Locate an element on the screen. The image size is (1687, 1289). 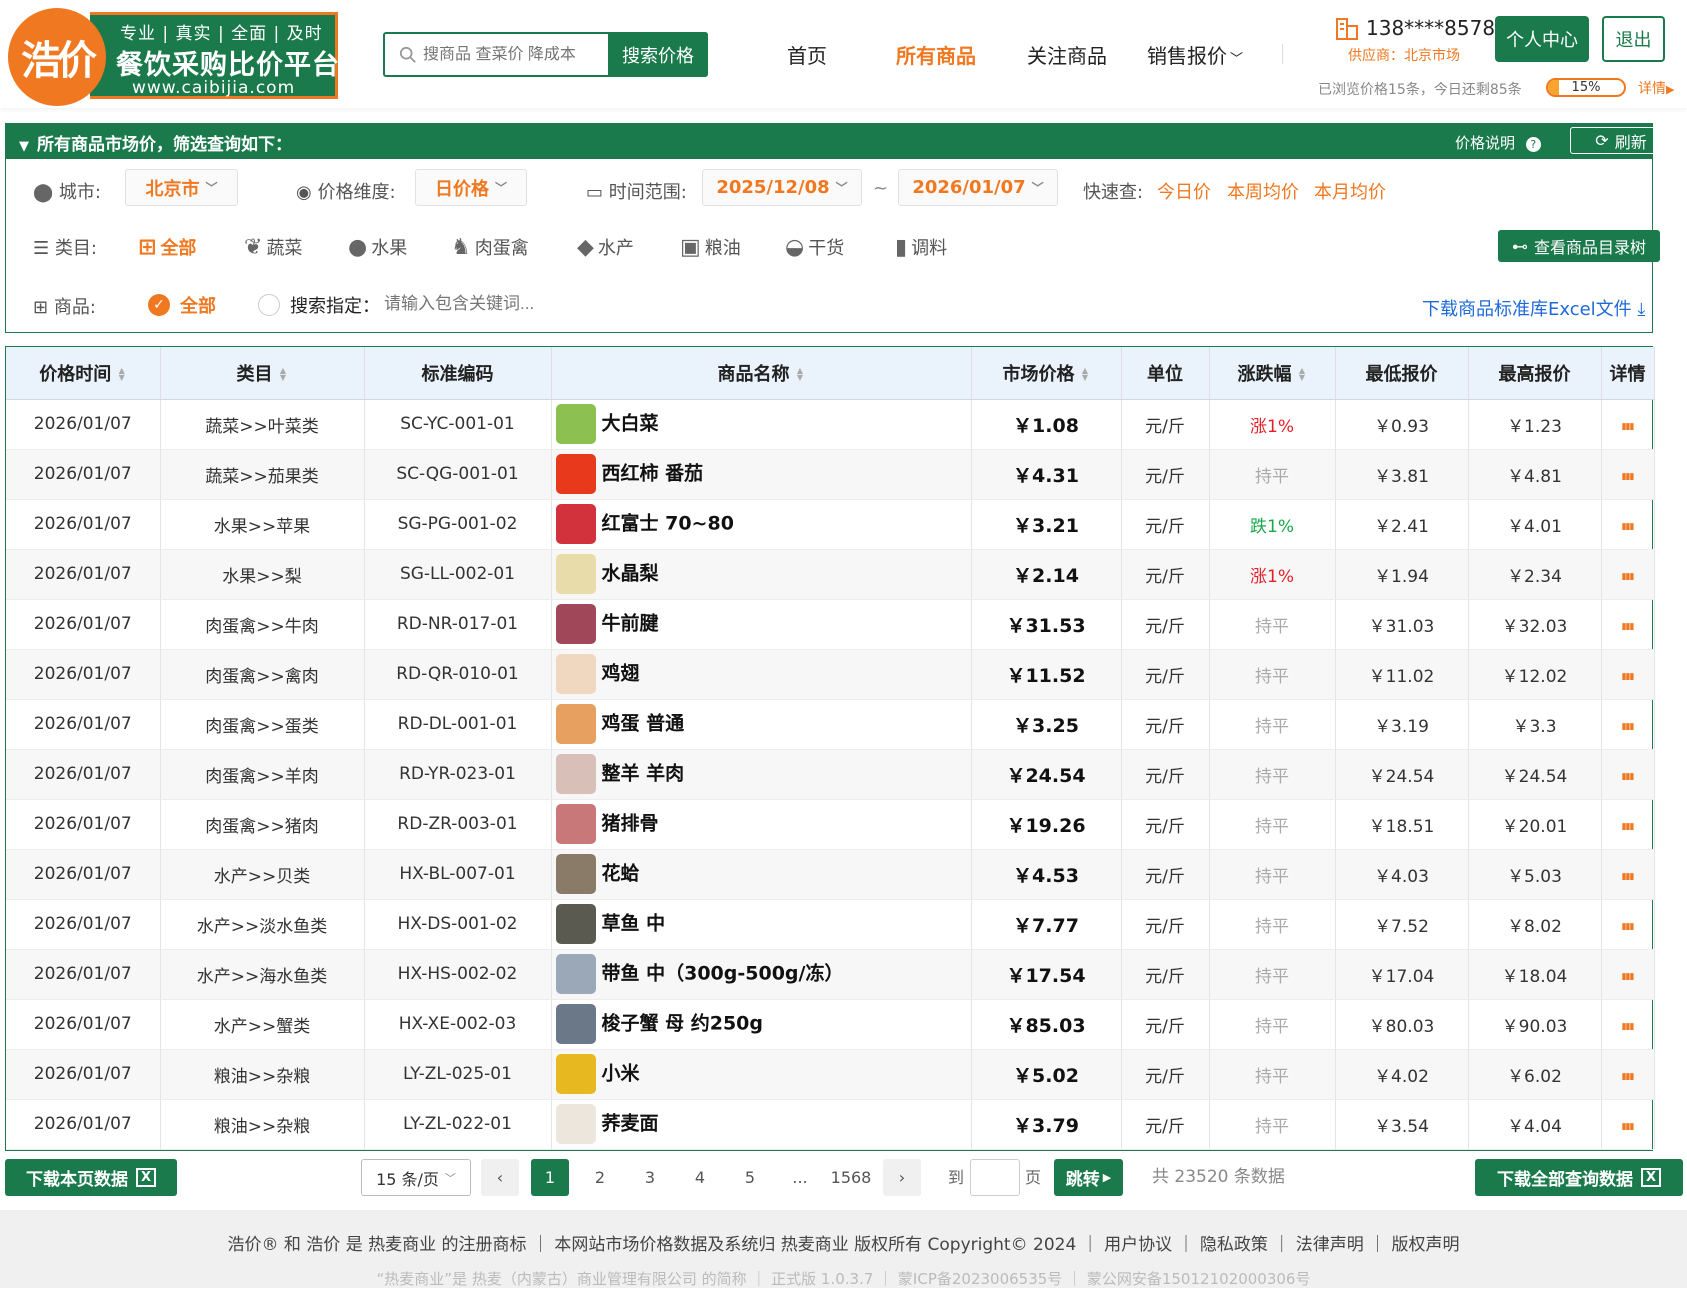
category-vegetable: ❦ 蔬菜 is located at coordinates (273, 247).